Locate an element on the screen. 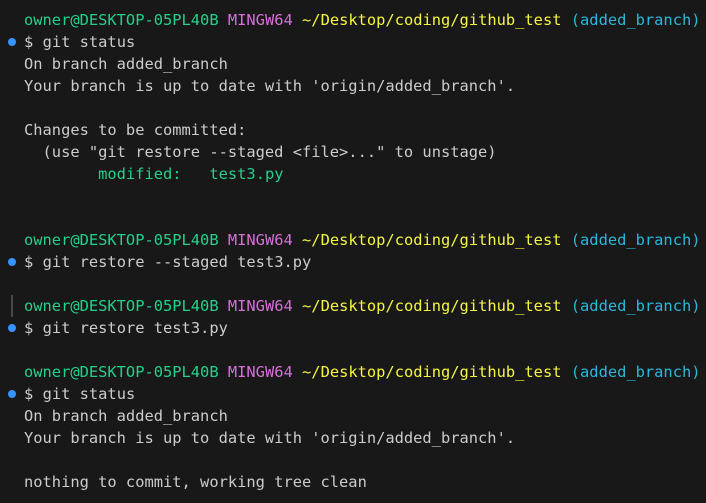 The height and width of the screenshot is (503, 706). output-line: nothing to commit, working tree clean is located at coordinates (195, 482).